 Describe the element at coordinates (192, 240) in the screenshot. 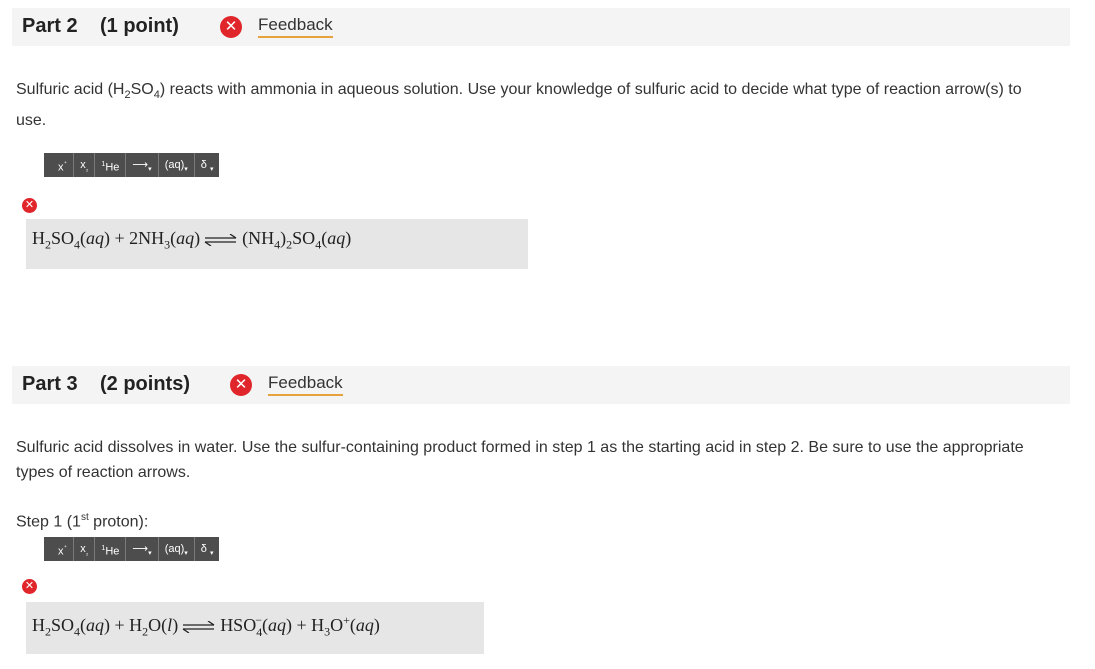

I see `part2-equation: H2SO4(aq) + 2NH3(aq) (NH4)2SO4(aq)` at that location.